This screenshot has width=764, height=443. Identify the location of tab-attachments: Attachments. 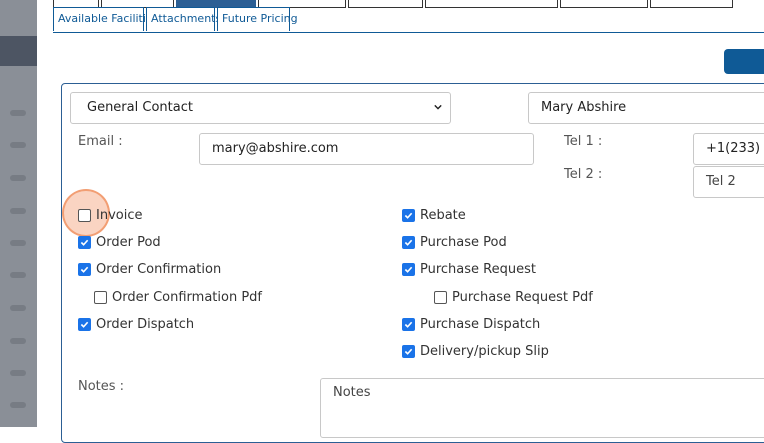
(183, 19).